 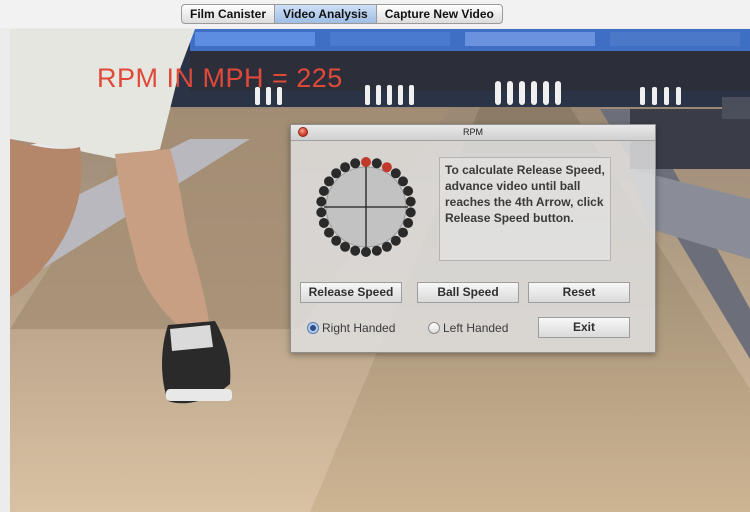 What do you see at coordinates (229, 14) in the screenshot?
I see `tab-film-canister: Film Canister` at bounding box center [229, 14].